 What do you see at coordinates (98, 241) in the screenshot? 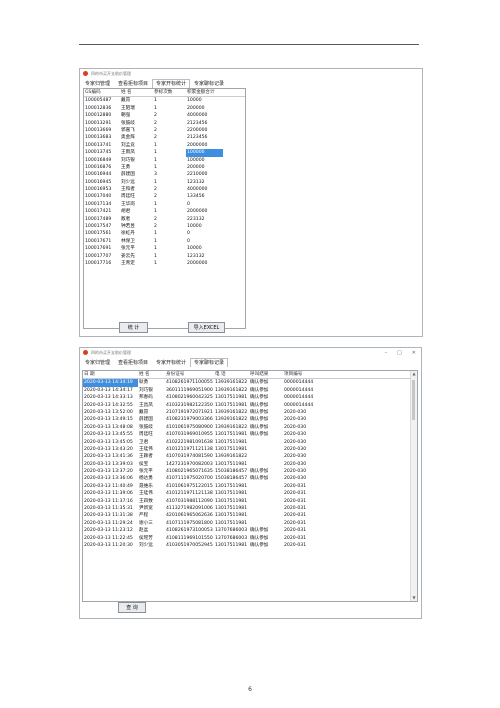
I see `cell-gs-code: 100017671` at bounding box center [98, 241].